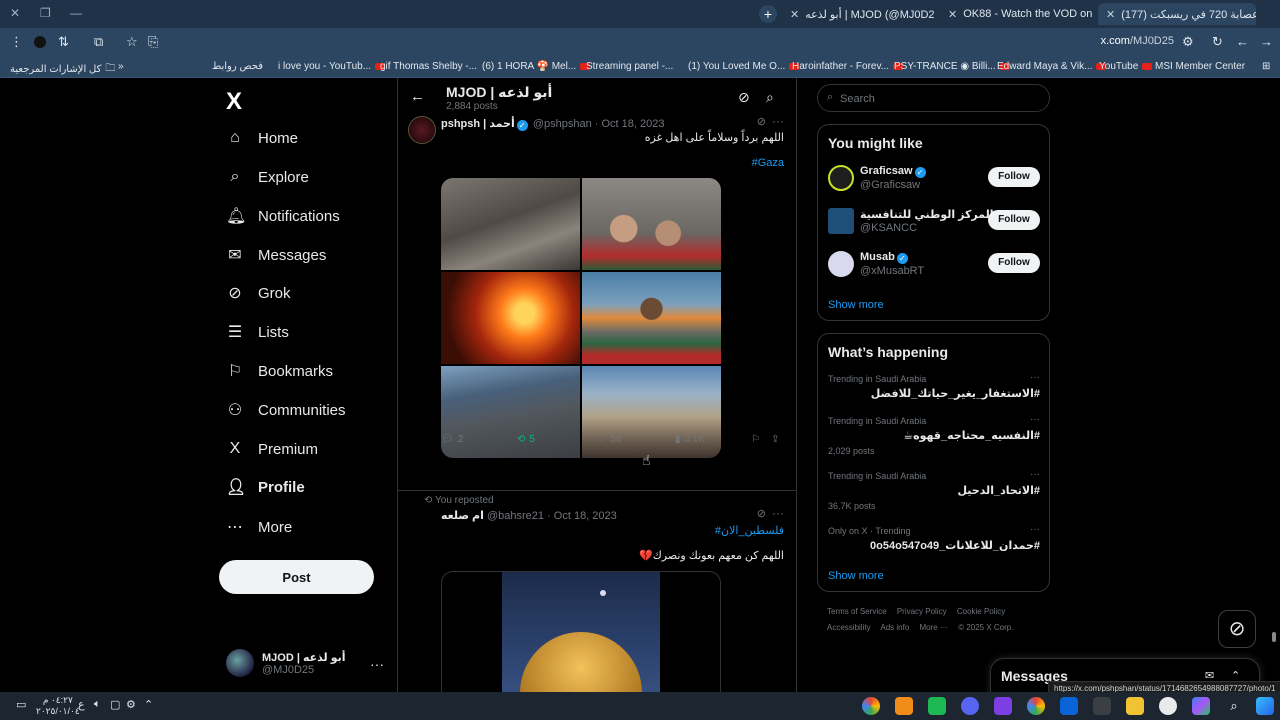  What do you see at coordinates (526, 439) in the screenshot?
I see `repost-button: ⟲ 5` at bounding box center [526, 439].